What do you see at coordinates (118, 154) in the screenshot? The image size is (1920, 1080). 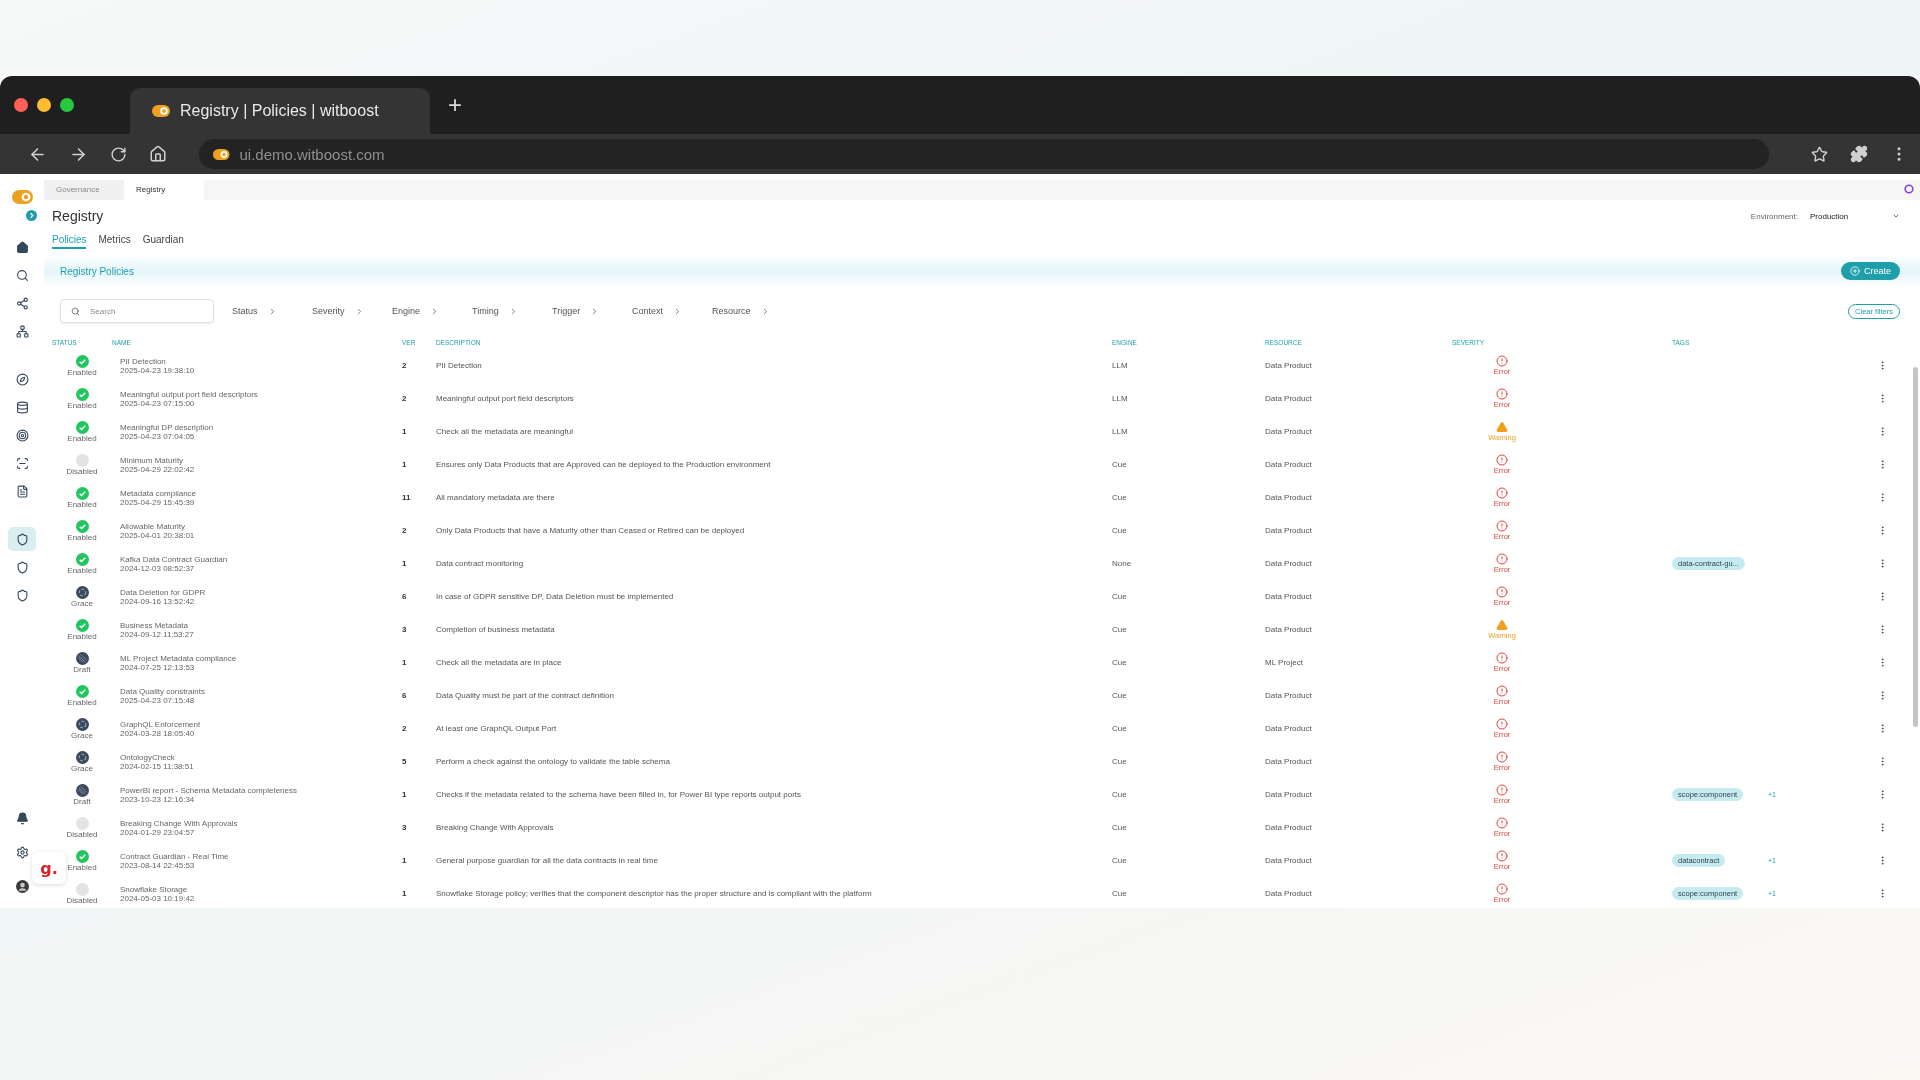 I see `reload-icon` at bounding box center [118, 154].